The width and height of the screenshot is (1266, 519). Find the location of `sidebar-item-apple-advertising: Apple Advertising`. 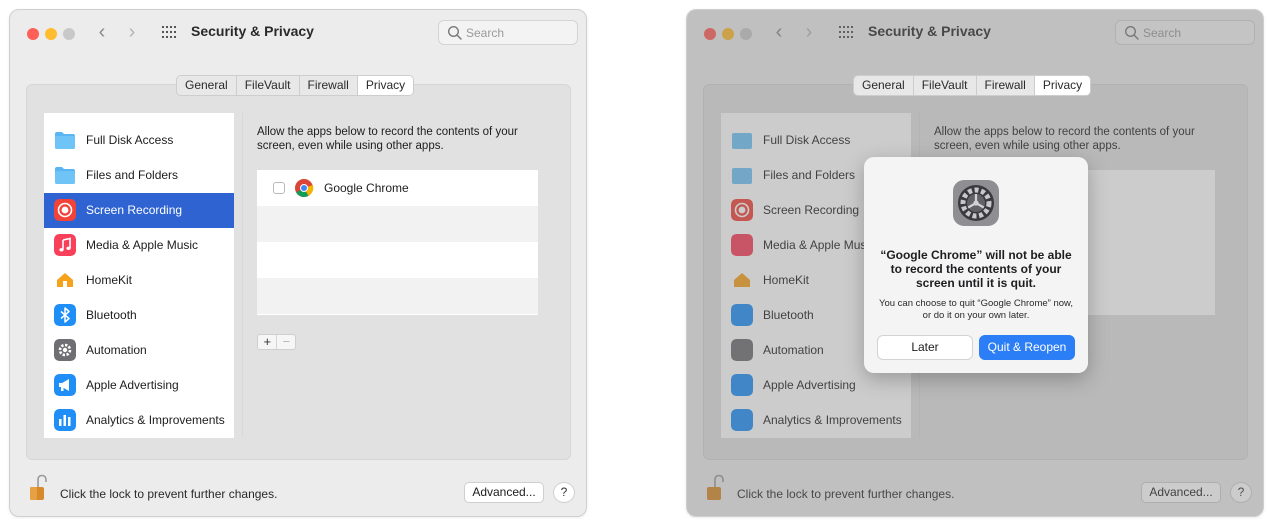

sidebar-item-apple-advertising: Apple Advertising is located at coordinates (139, 385).